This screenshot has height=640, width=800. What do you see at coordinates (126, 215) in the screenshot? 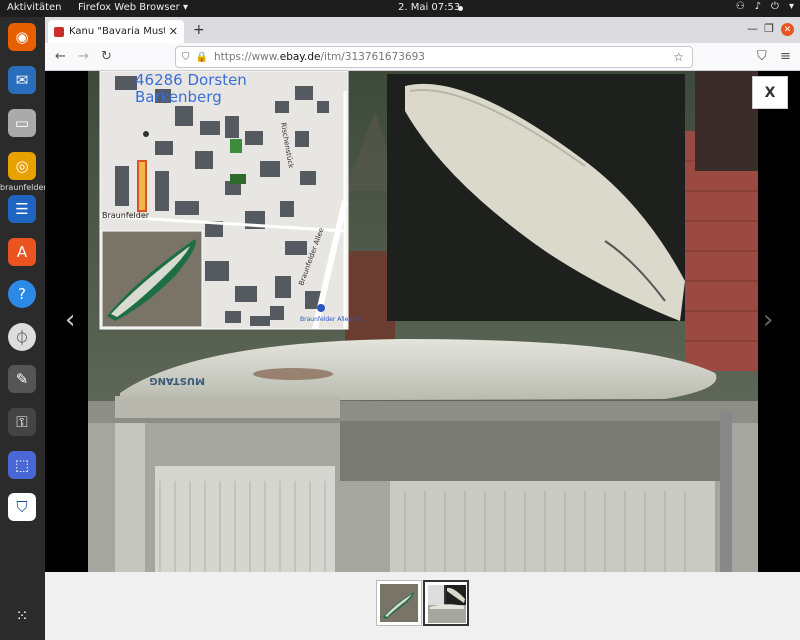
I see `map-street-label: Braunfelder` at bounding box center [126, 215].